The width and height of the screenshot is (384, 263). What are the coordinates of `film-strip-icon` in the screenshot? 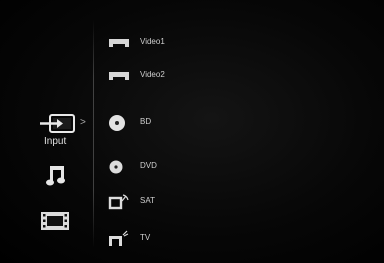 It's located at (55, 221).